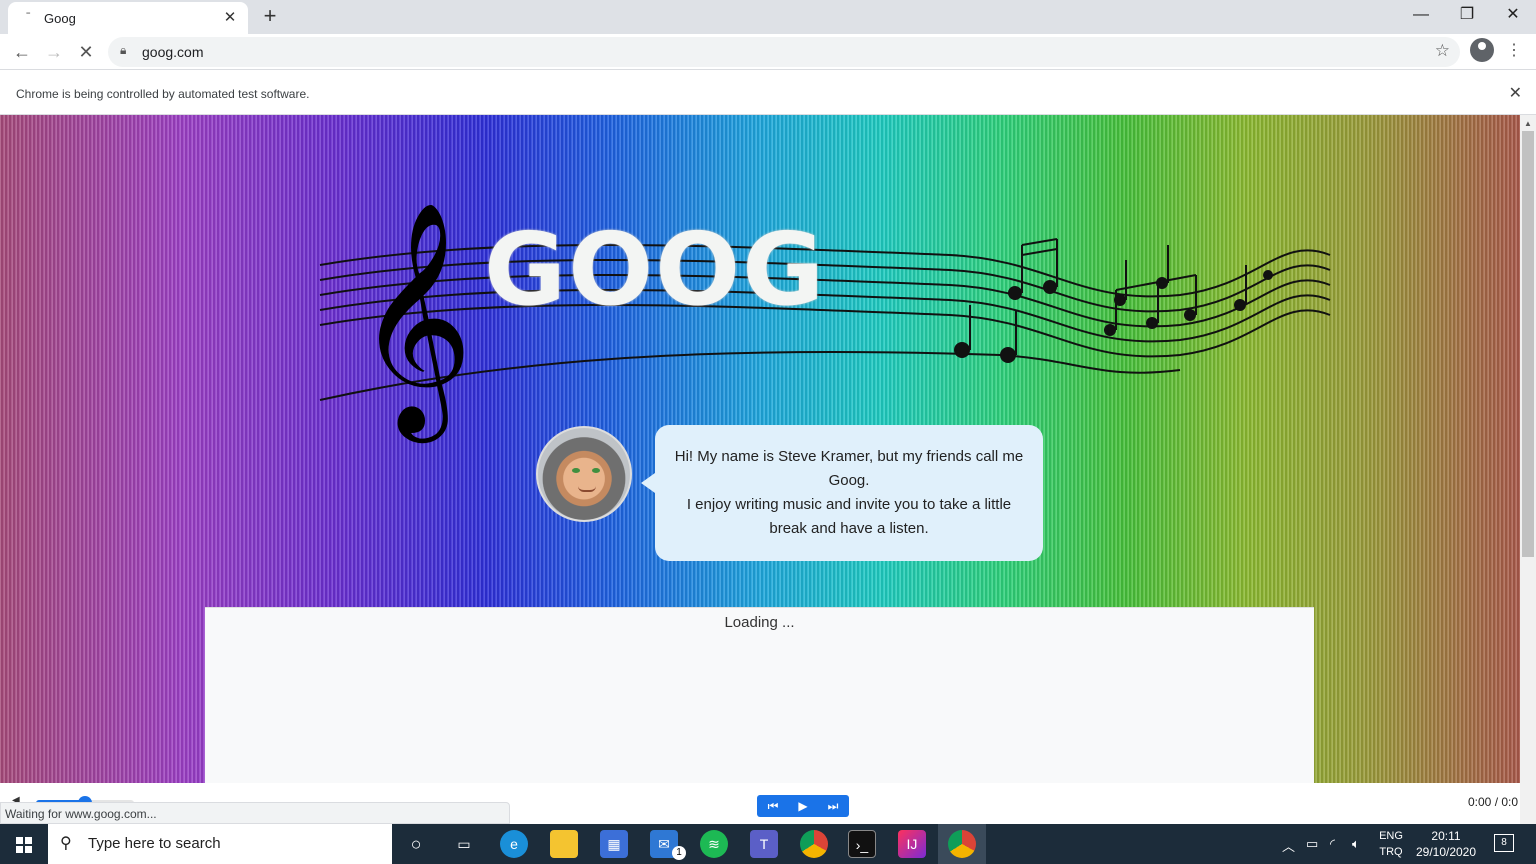 Image resolution: width=1536 pixels, height=864 pixels. What do you see at coordinates (714, 844) in the screenshot?
I see `spotify-icon: ≋` at bounding box center [714, 844].